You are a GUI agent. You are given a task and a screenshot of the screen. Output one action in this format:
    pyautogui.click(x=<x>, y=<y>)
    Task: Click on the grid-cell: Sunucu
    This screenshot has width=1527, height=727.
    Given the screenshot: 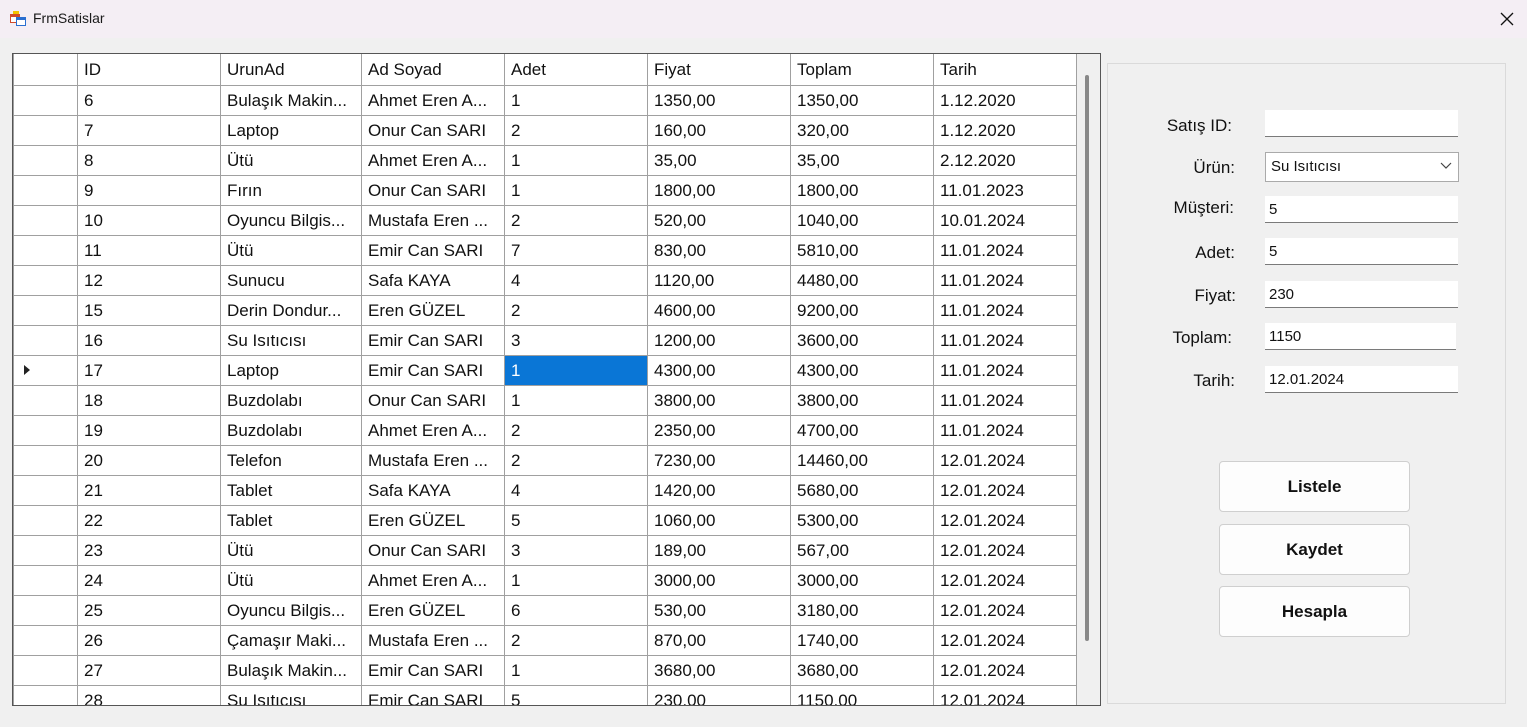 What is the action you would take?
    pyautogui.click(x=291, y=280)
    